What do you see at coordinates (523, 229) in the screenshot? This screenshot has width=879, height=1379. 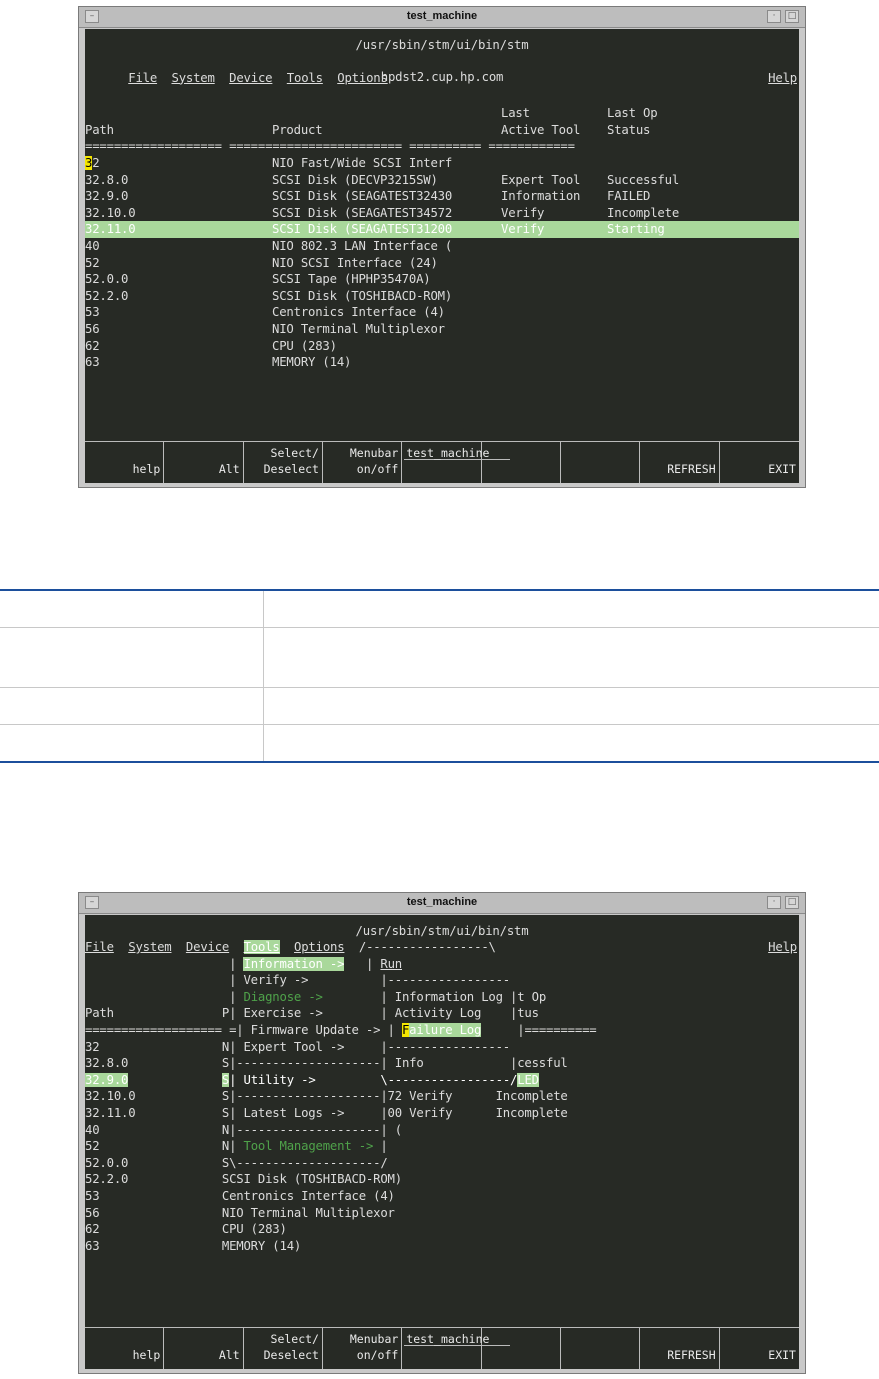 I see `device-last-tool: Verify` at bounding box center [523, 229].